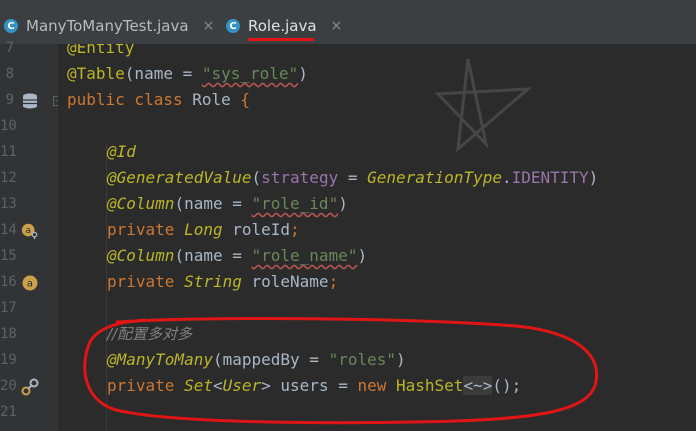  Describe the element at coordinates (8, 204) in the screenshot. I see `line-number: 13` at that location.